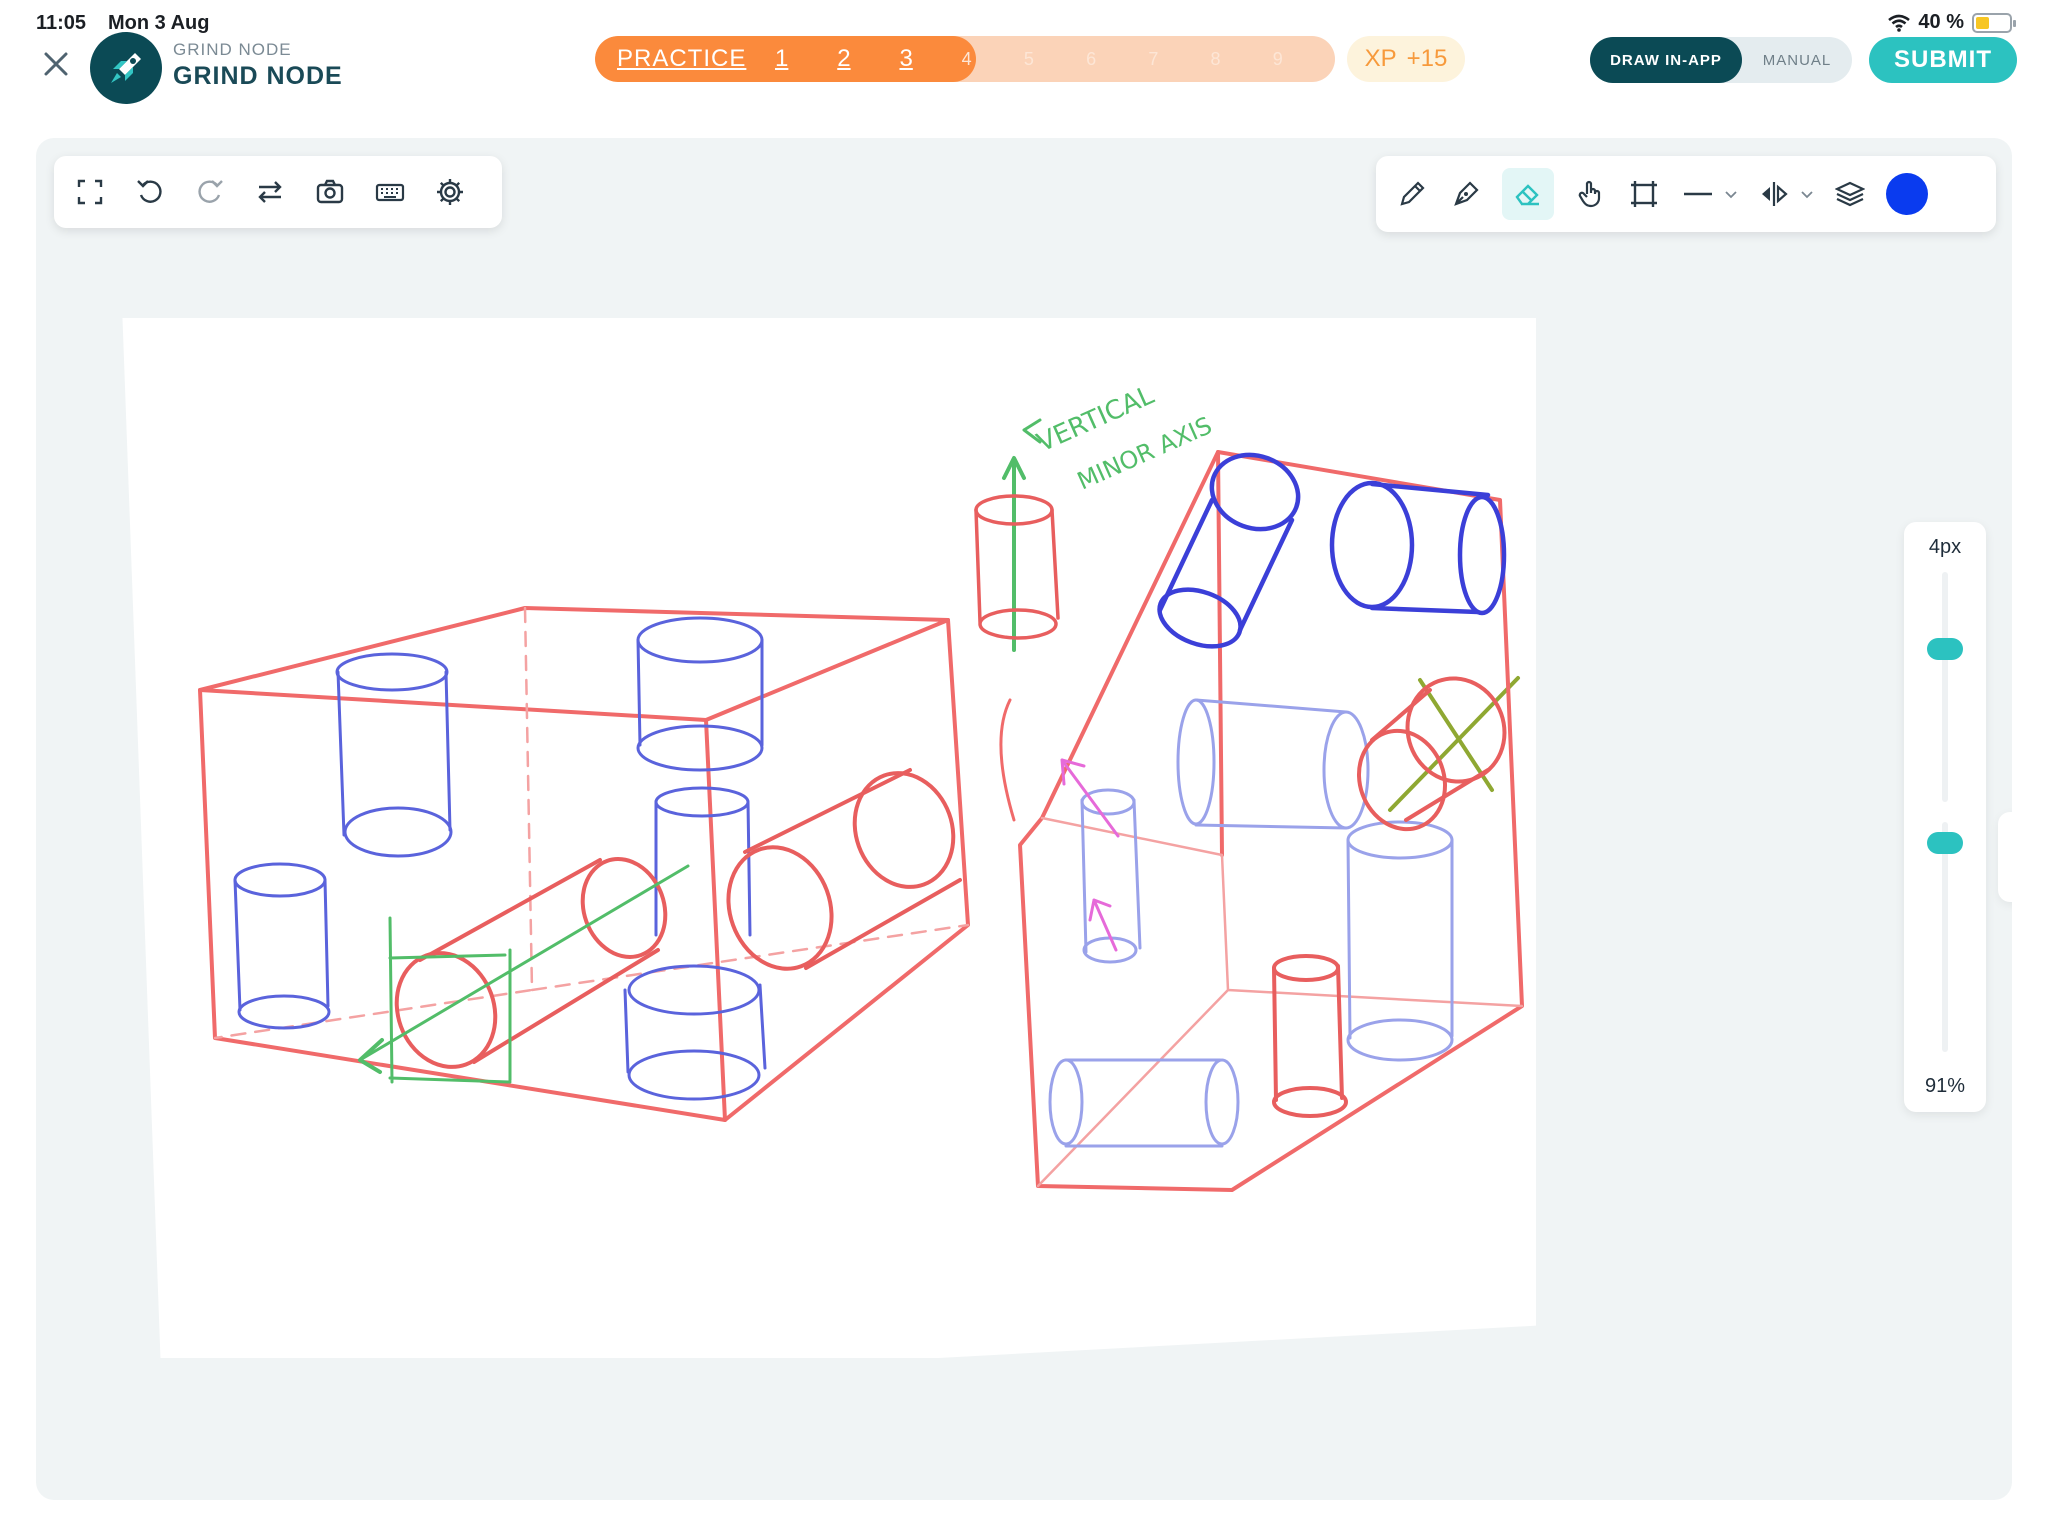 This screenshot has height=1536, width=2048. I want to click on eraser-icon, so click(1527, 195).